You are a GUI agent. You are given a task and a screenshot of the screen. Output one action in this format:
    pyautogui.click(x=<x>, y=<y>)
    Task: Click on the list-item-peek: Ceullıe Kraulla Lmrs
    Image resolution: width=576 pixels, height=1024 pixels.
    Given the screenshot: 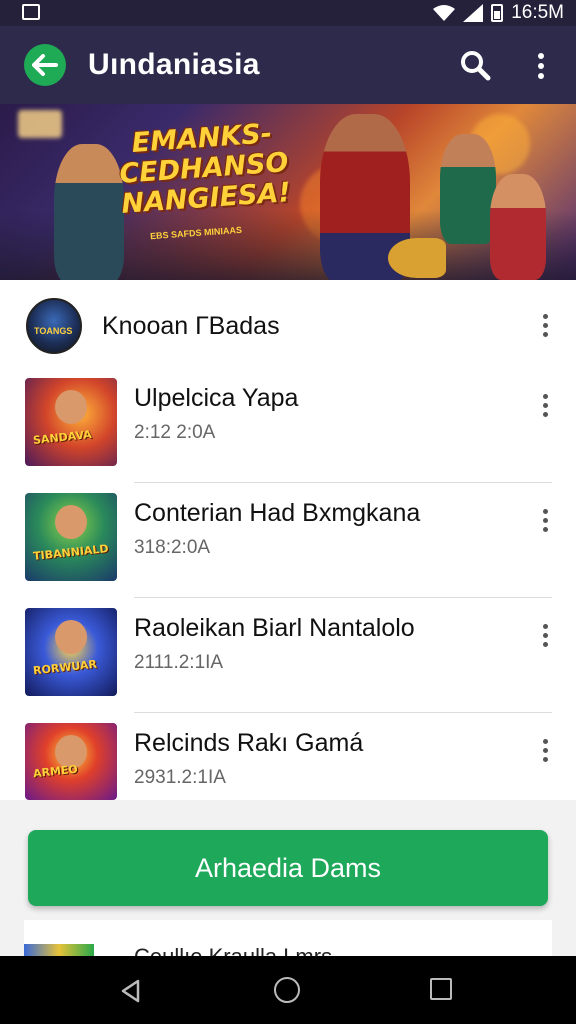 What is the action you would take?
    pyautogui.click(x=288, y=938)
    